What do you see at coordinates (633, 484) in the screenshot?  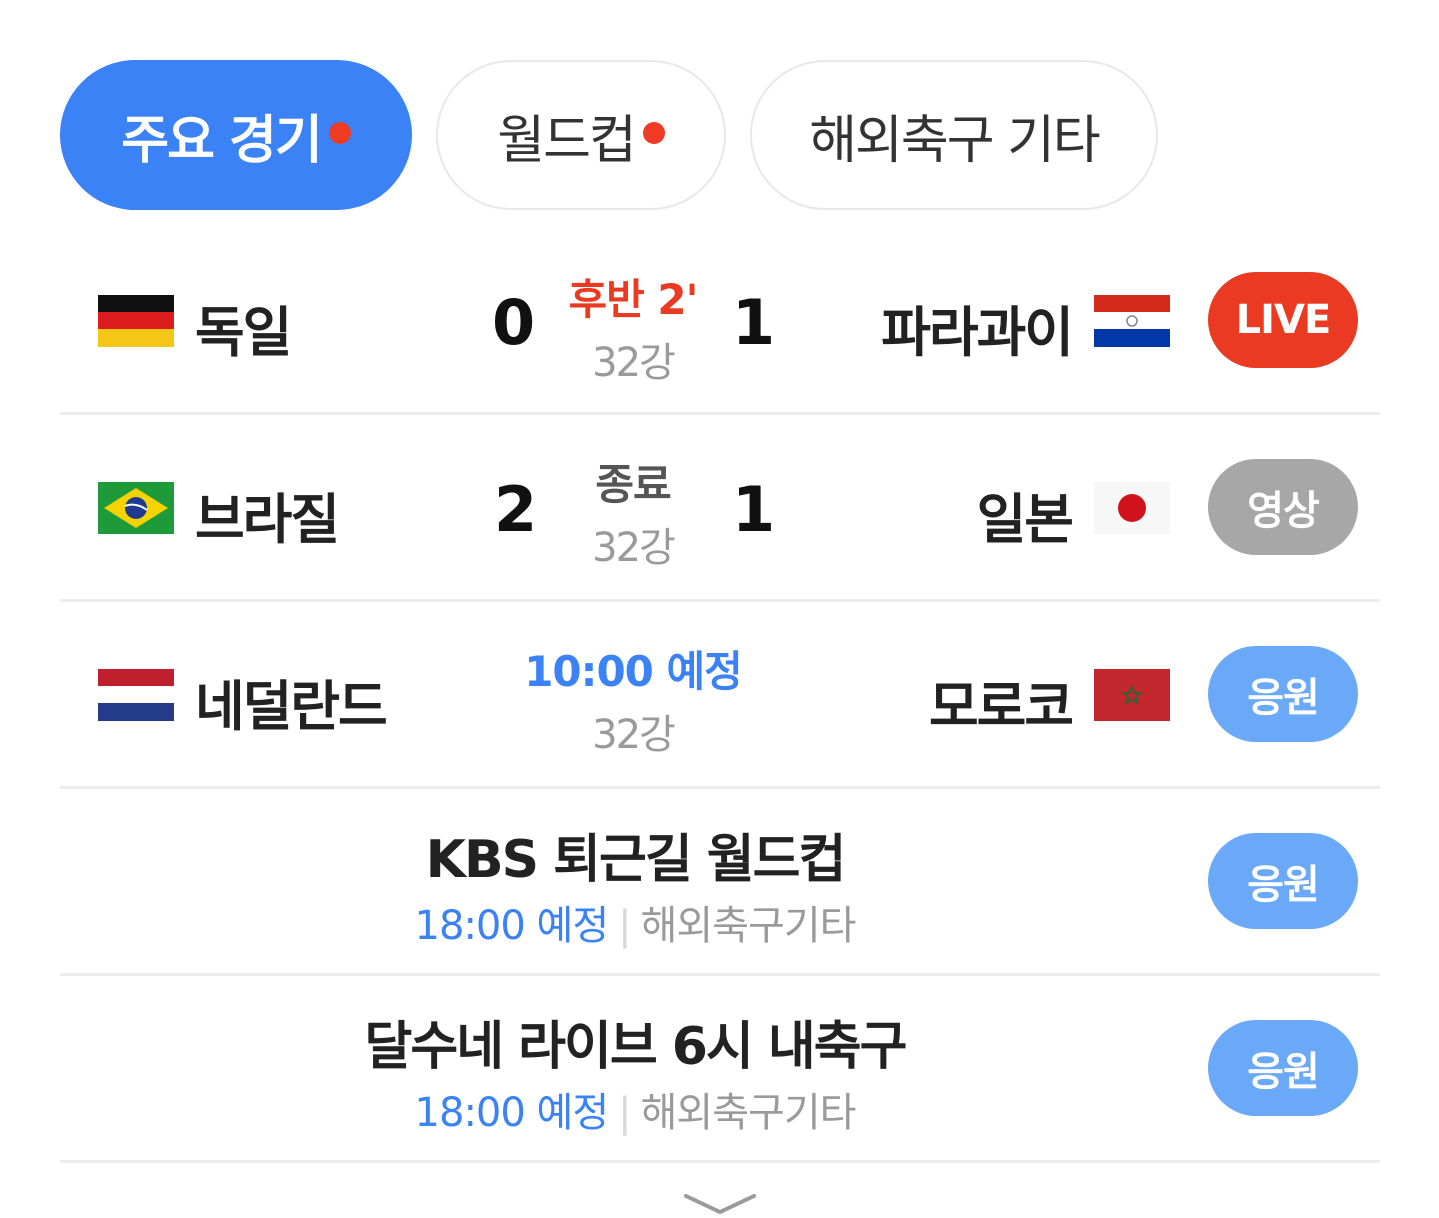 I see `match-status: 종료` at bounding box center [633, 484].